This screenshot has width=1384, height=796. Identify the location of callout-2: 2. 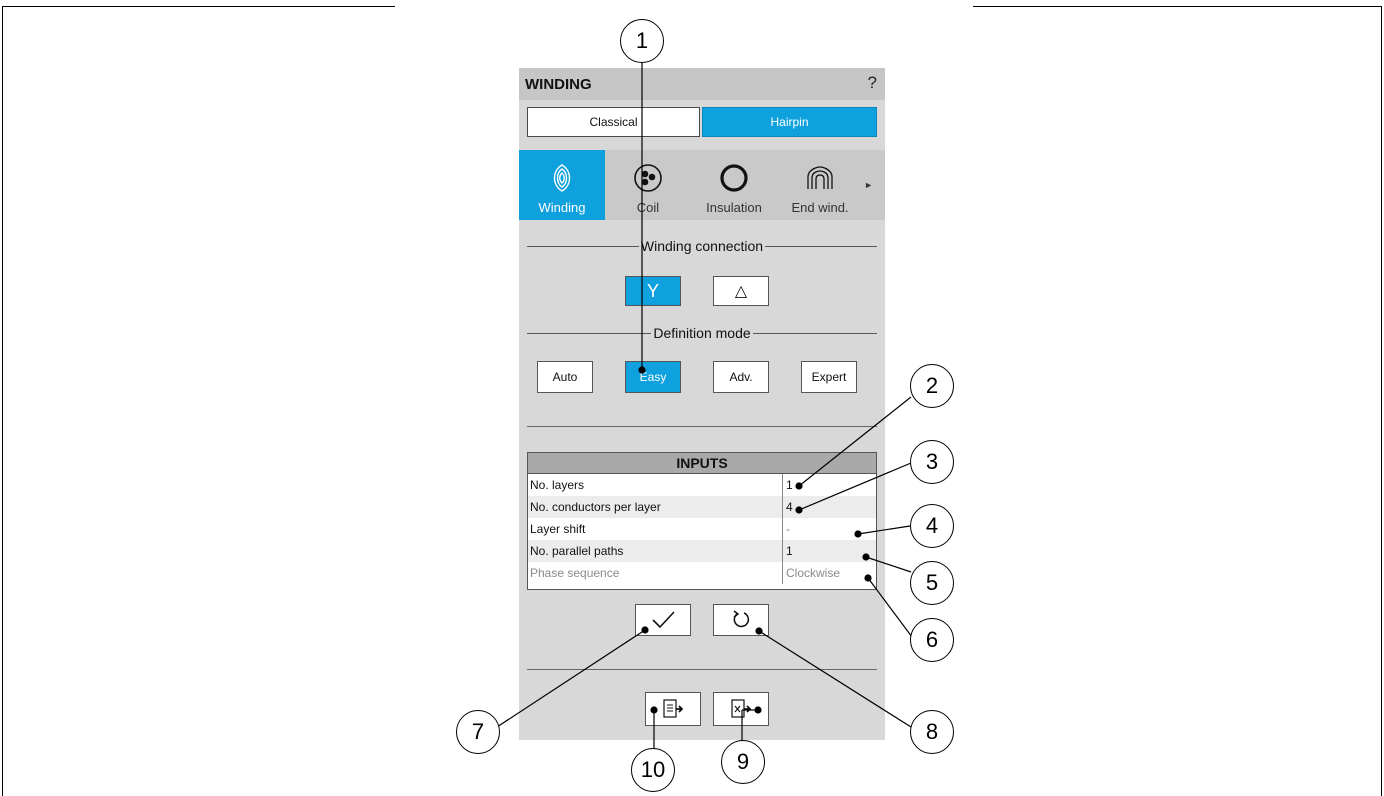
(932, 386).